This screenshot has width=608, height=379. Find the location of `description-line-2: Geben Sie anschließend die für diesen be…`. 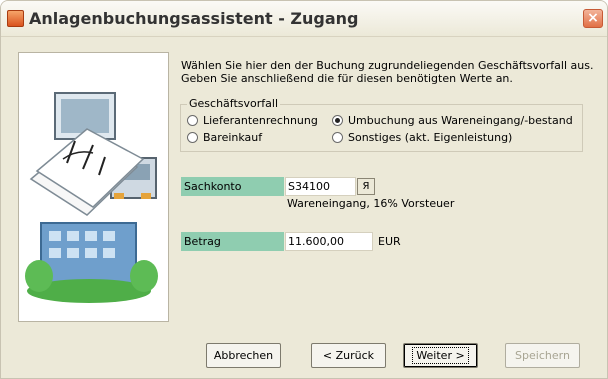

description-line-2: Geben Sie anschließend die für diesen be… is located at coordinates (347, 78).